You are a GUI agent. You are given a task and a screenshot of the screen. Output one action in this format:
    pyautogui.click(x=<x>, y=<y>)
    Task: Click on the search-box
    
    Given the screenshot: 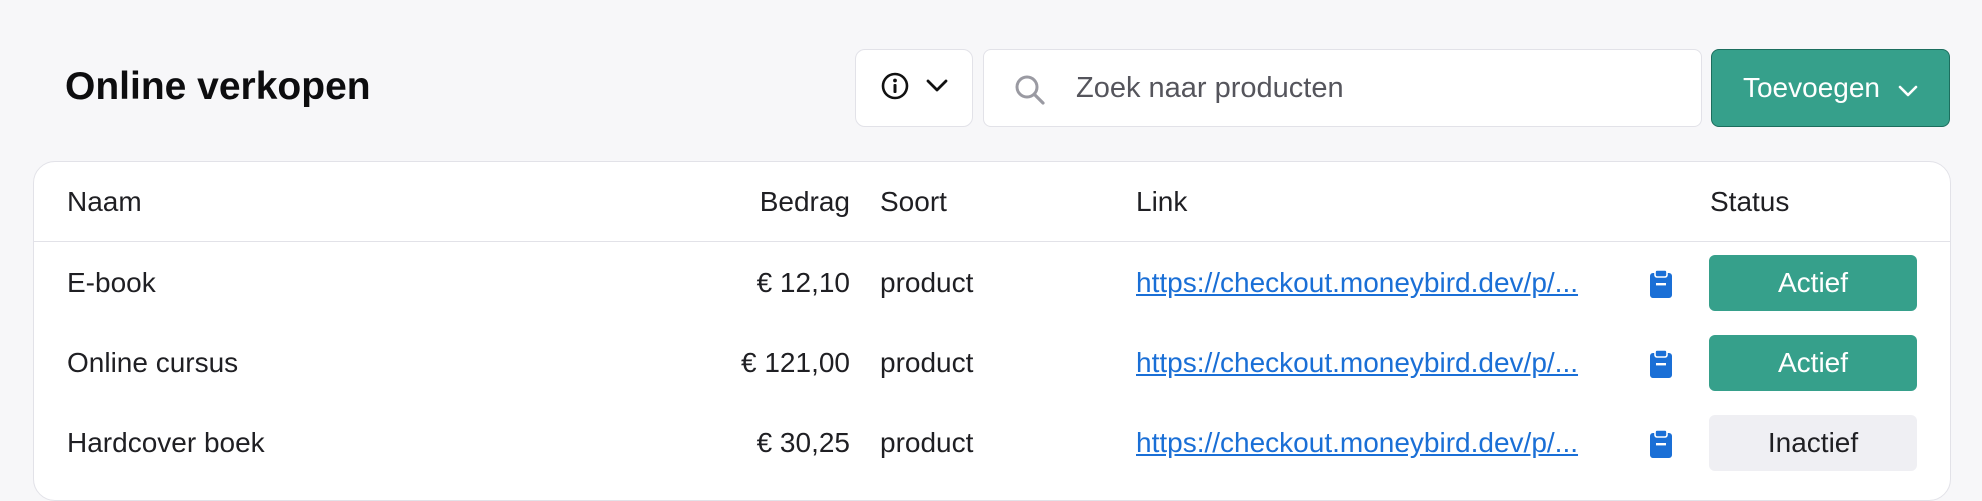 What is the action you would take?
    pyautogui.click(x=1342, y=88)
    